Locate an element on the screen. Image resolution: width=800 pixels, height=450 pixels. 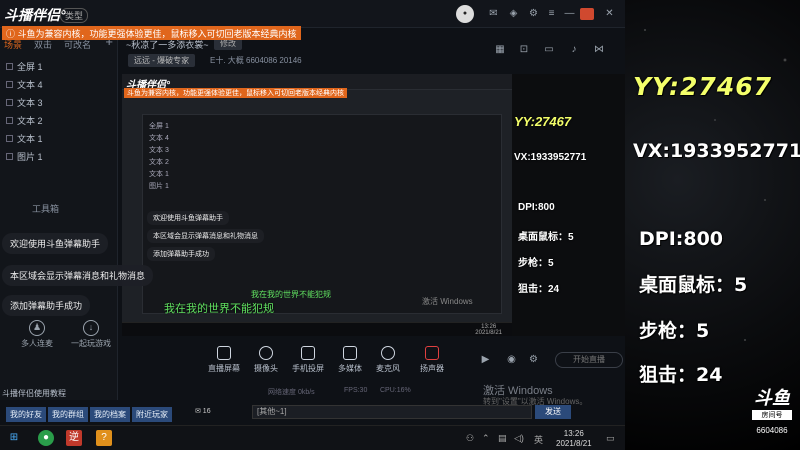
chat-tabs: 我的好友 我的群组 我的档案 附近玩家 is located at coordinates (89, 414).